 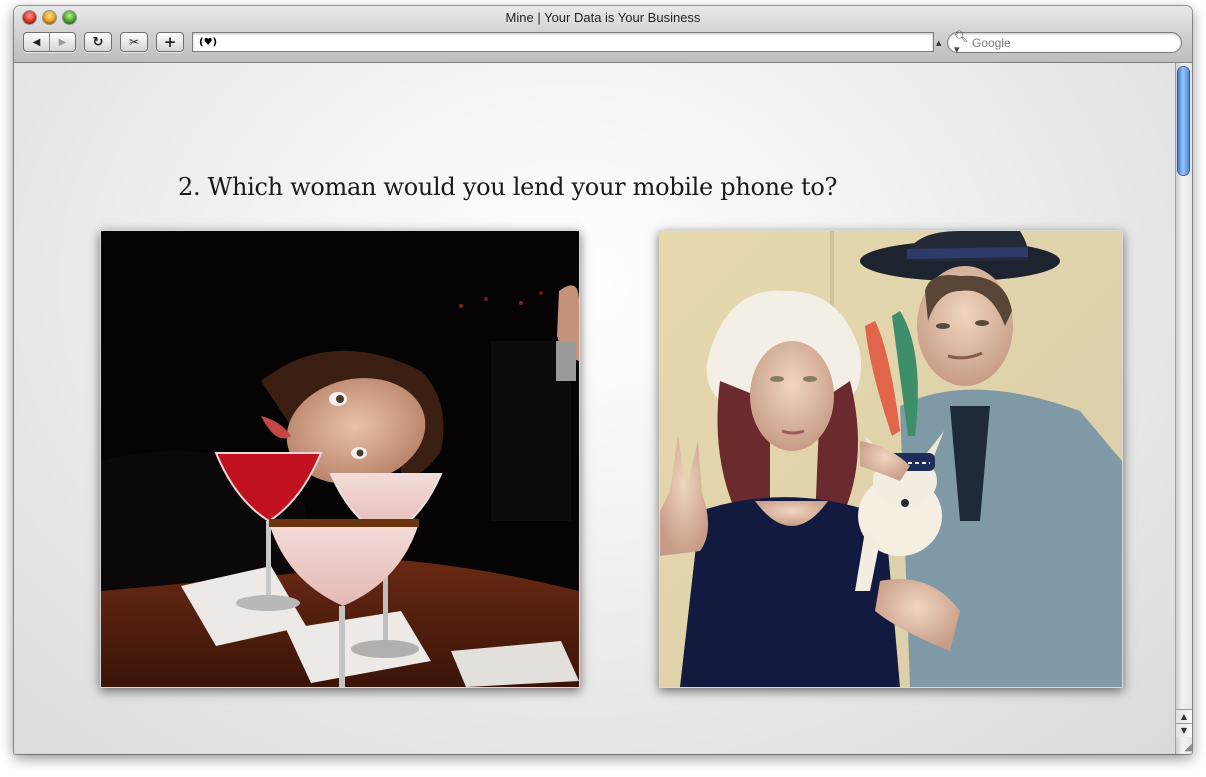 I want to click on scroll-up-arrow-icon: ▲, so click(x=1184, y=716).